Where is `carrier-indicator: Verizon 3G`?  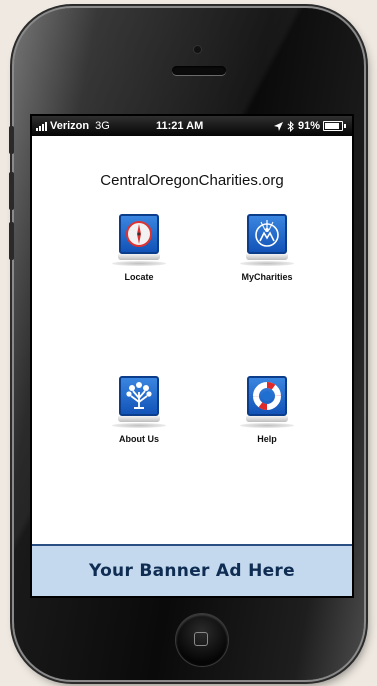
carrier-indicator: Verizon 3G is located at coordinates (73, 126).